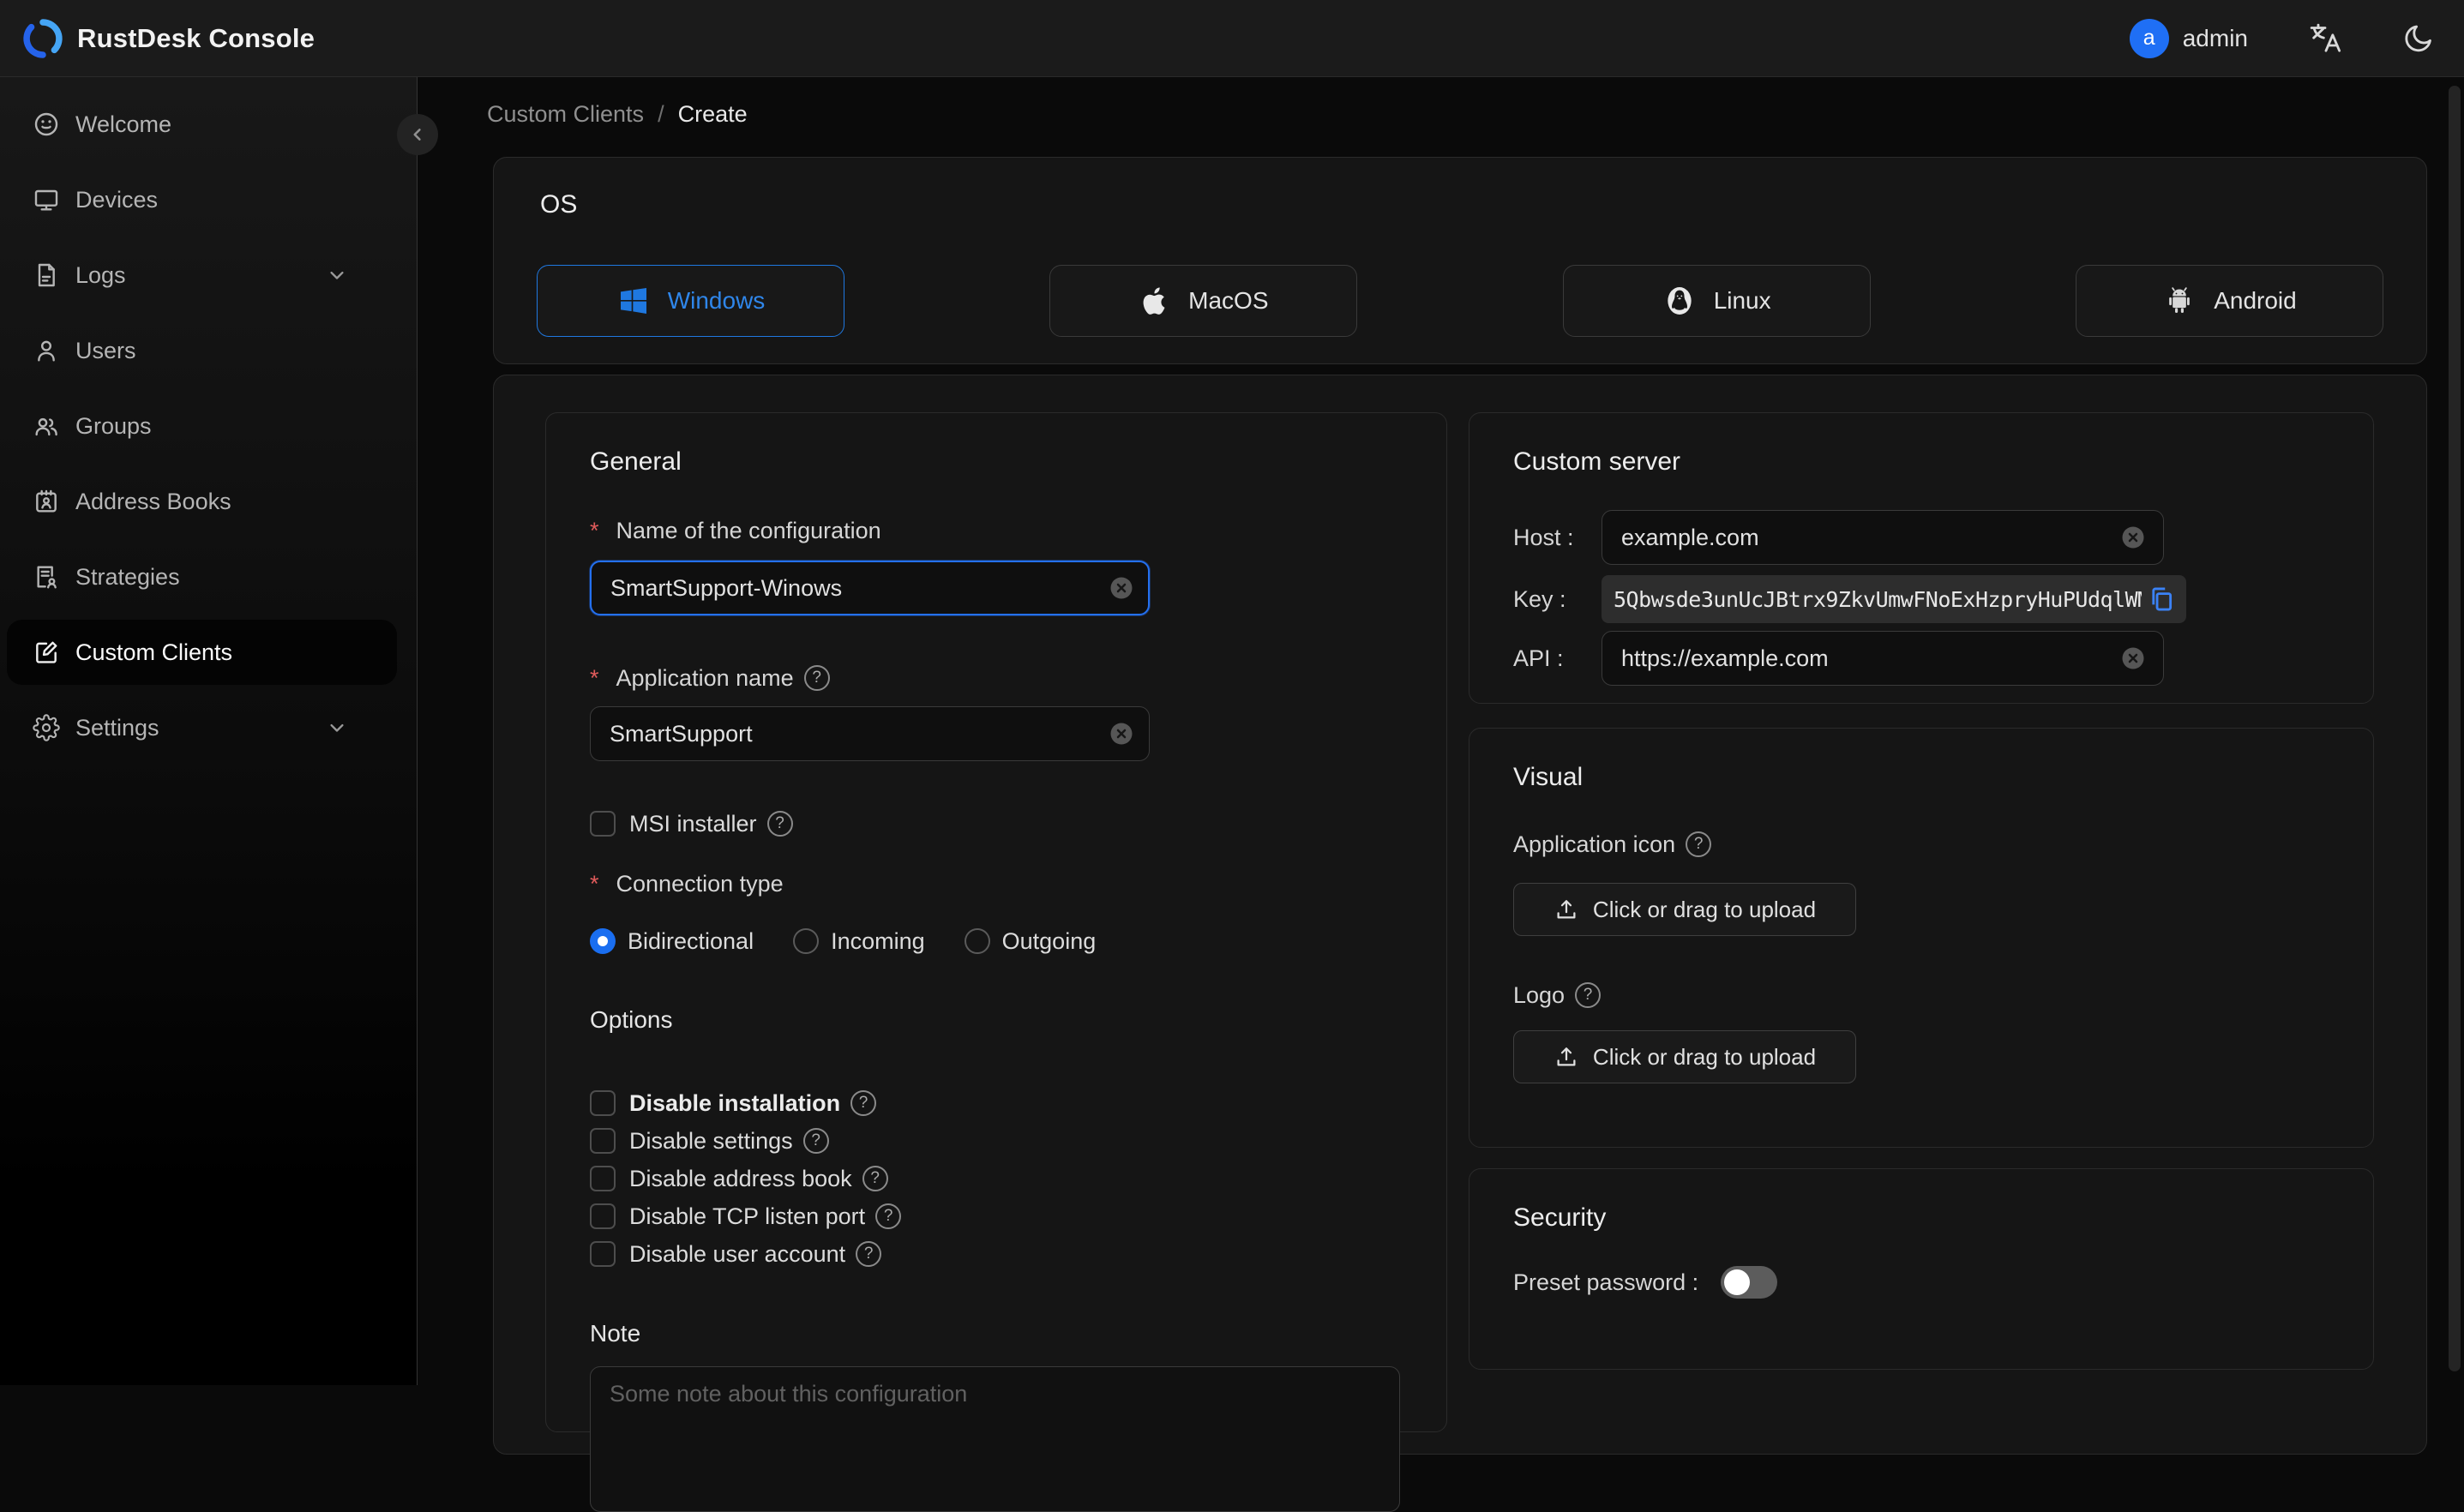 The width and height of the screenshot is (2464, 1512). I want to click on os-button-label: MacOS, so click(1228, 300).